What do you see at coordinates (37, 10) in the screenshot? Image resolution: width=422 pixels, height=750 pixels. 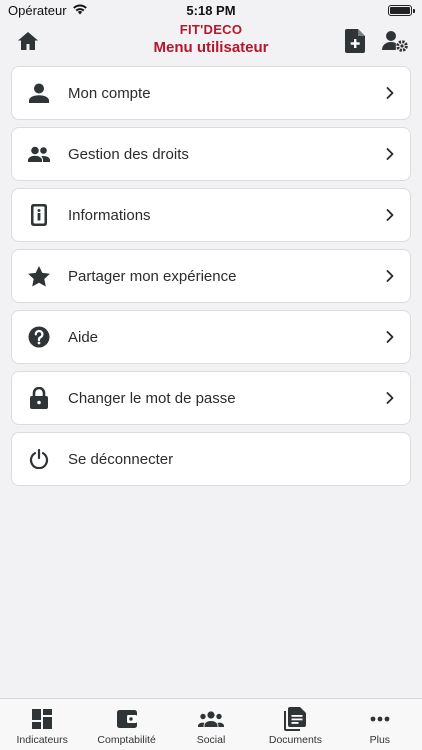 I see `carrier-label: Opérateur` at bounding box center [37, 10].